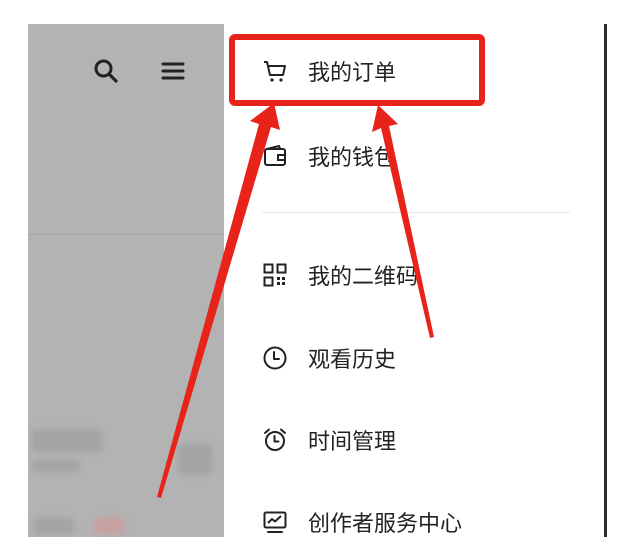 This screenshot has height=540, width=640. I want to click on clock-icon, so click(275, 358).